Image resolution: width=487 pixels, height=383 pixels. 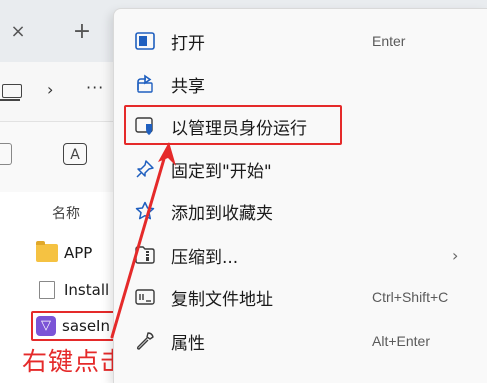 What do you see at coordinates (300, 297) in the screenshot?
I see `menu-item-copy-path: 复制文件地址 Ctrl+Shift+C` at bounding box center [300, 297].